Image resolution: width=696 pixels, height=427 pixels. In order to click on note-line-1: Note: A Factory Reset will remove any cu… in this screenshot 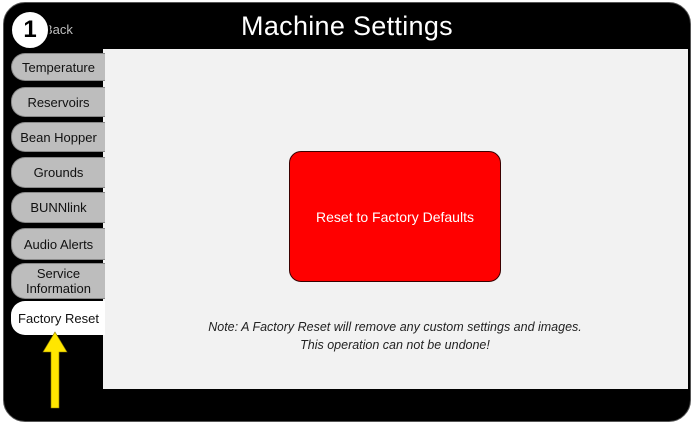, I will do `click(395, 327)`.